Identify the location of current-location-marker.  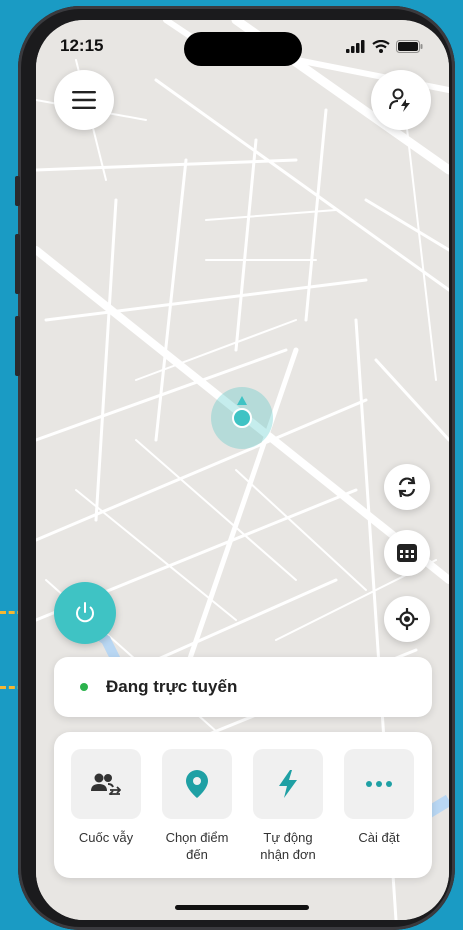
(242, 418).